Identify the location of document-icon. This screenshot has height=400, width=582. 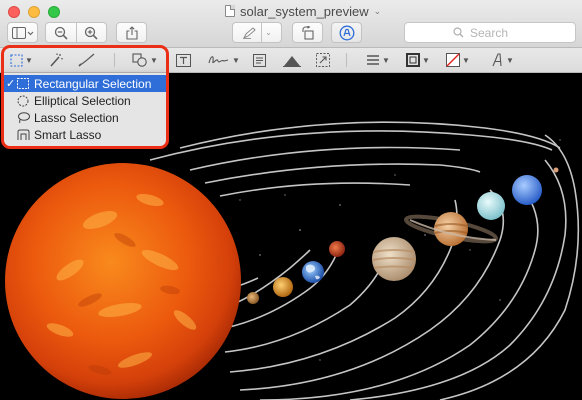
(230, 11).